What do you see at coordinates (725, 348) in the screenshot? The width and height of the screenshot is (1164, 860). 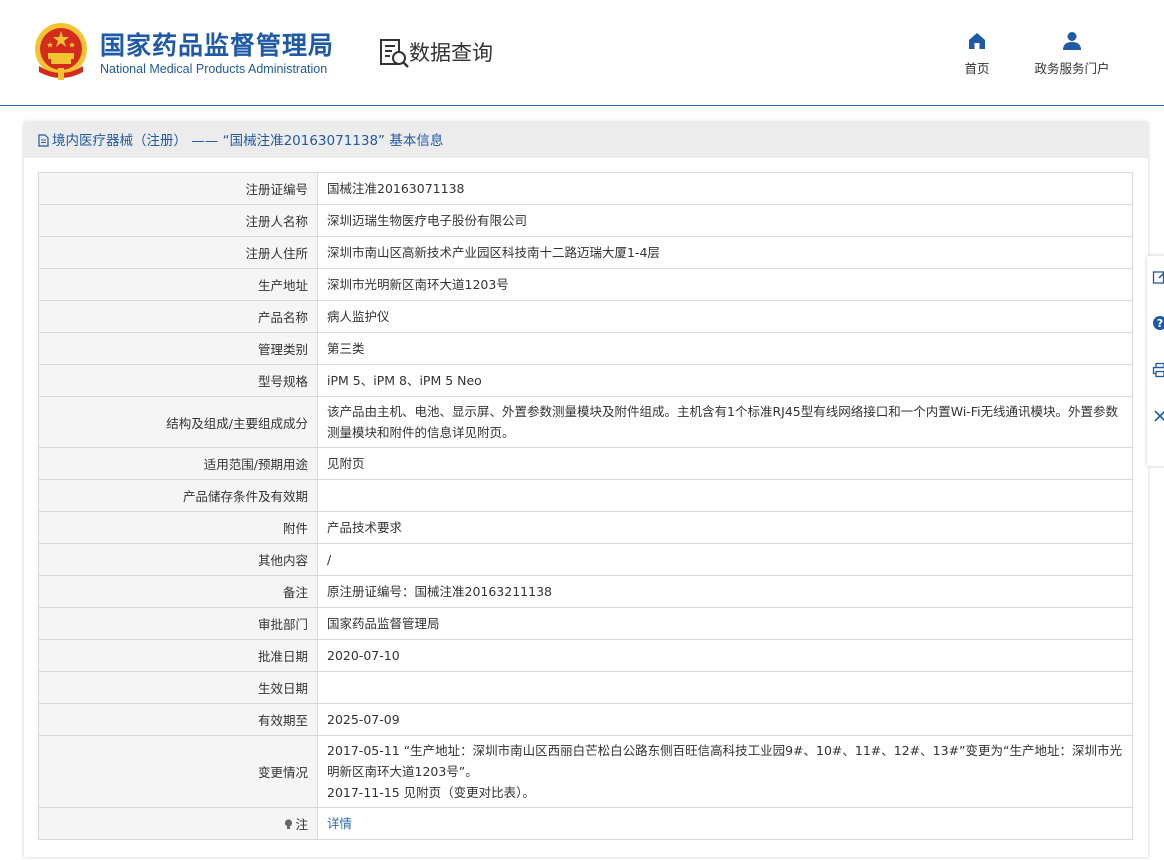 I see `row-value: 第三类` at bounding box center [725, 348].